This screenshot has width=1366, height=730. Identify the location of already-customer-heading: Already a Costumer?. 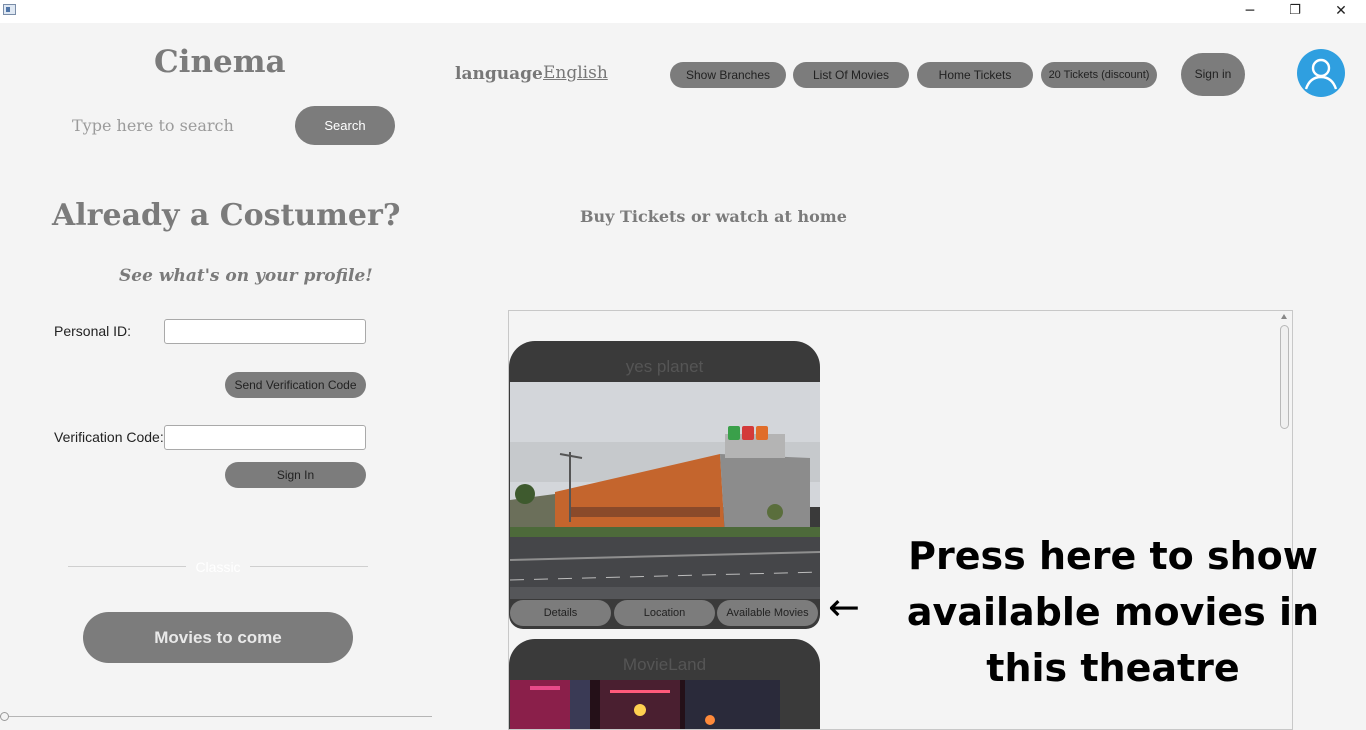
(226, 215).